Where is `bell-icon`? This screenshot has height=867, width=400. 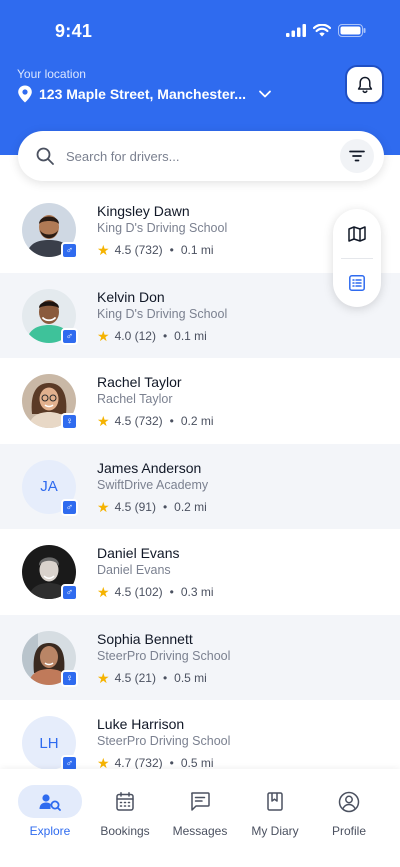 bell-icon is located at coordinates (364, 84).